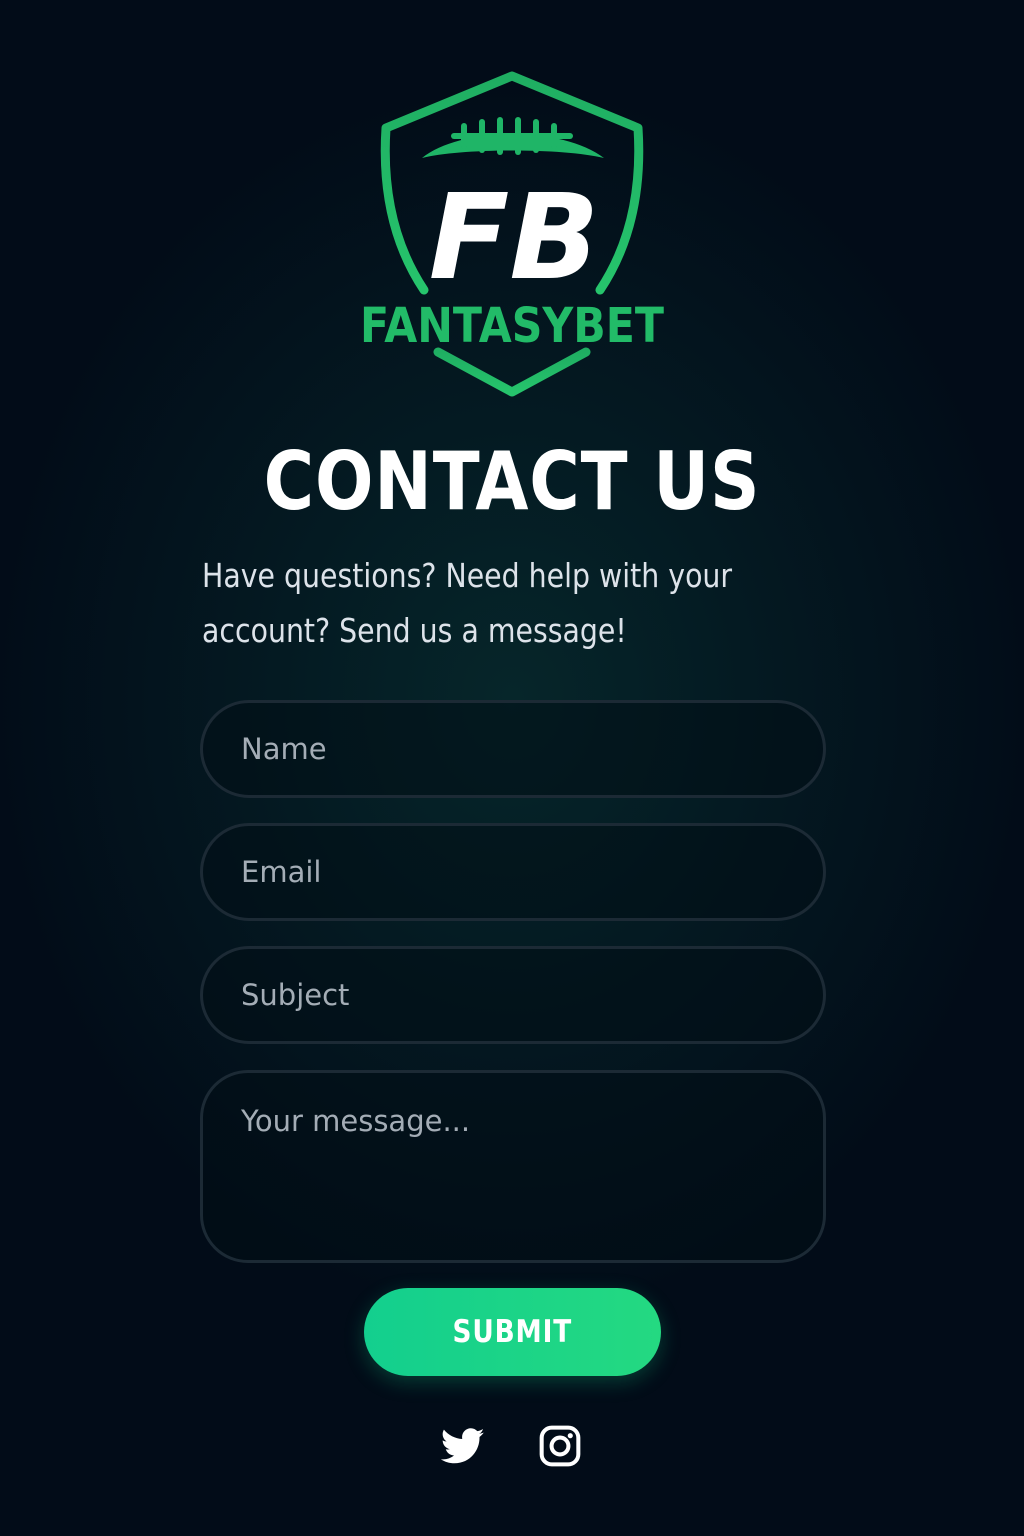  I want to click on twitter-icon, so click(462, 1446).